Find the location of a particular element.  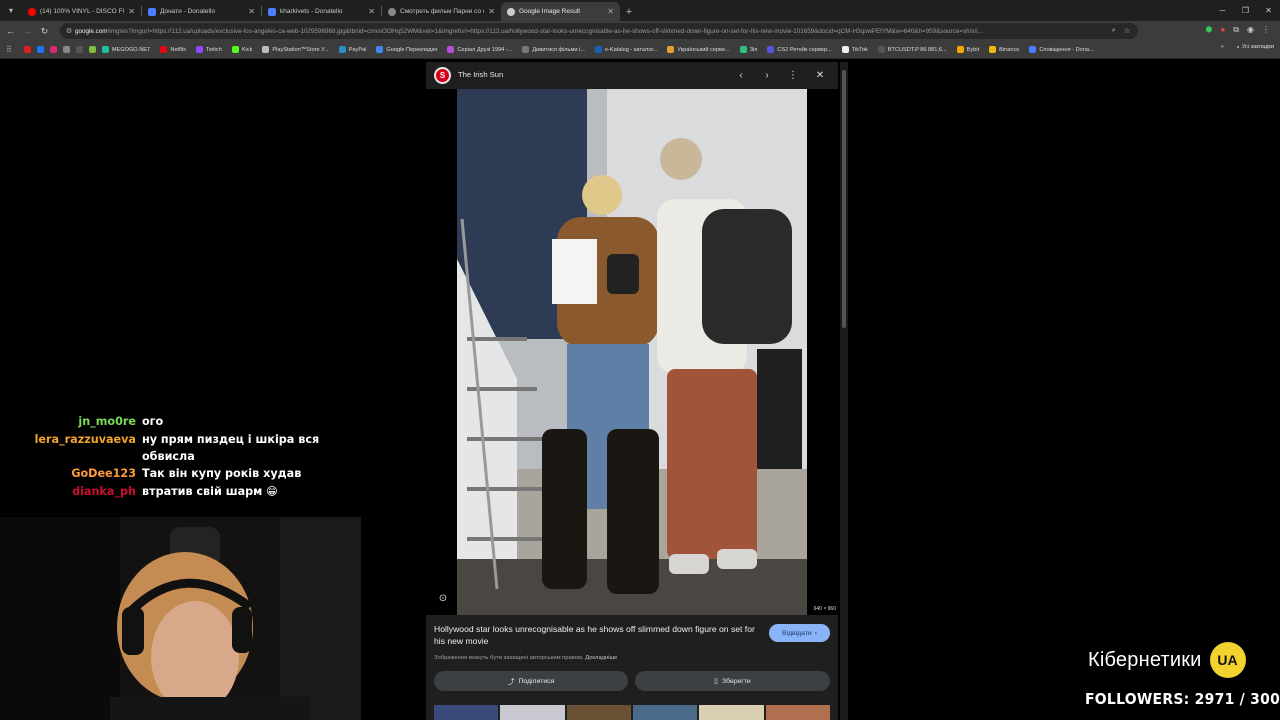

reload-icon: ↻ is located at coordinates (44, 31).